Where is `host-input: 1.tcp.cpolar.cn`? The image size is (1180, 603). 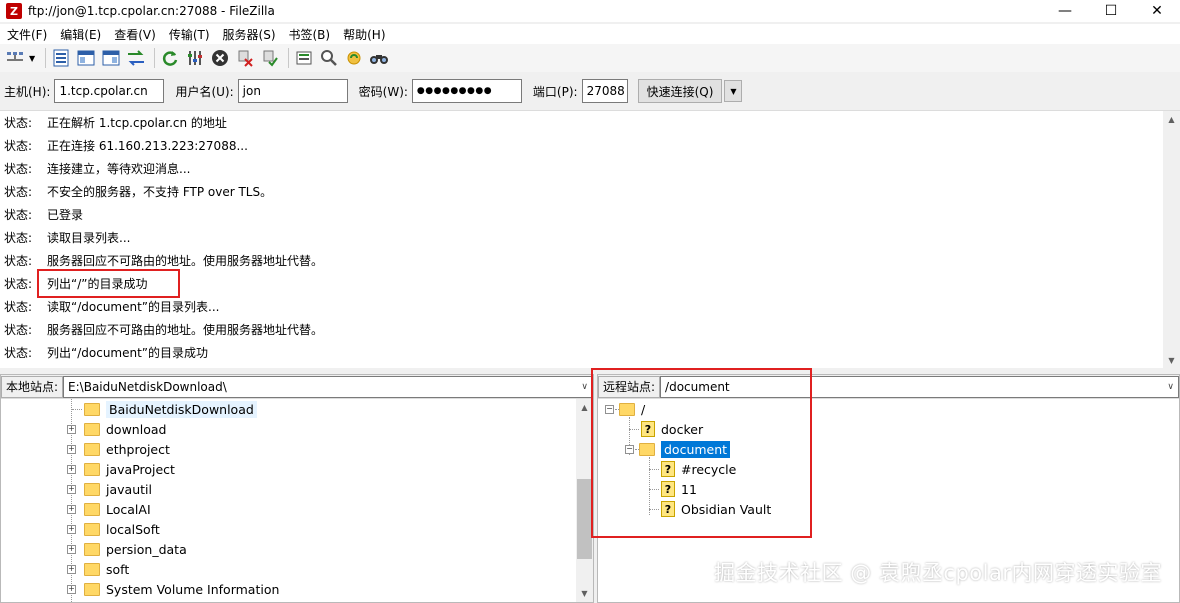
host-input: 1.tcp.cpolar.cn is located at coordinates (109, 91).